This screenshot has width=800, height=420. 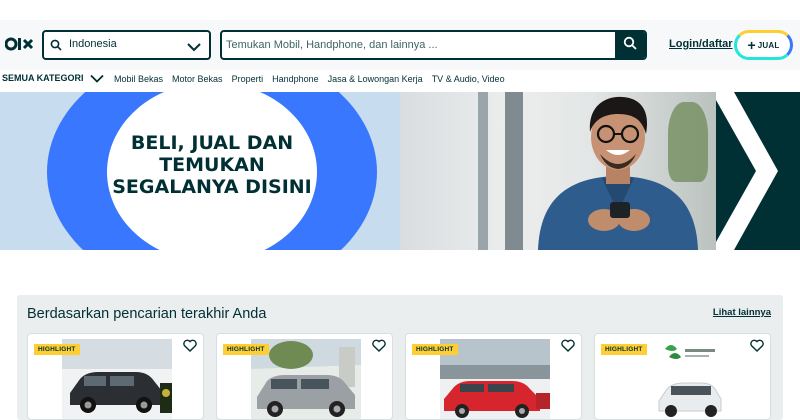 I want to click on banner-person-illustration, so click(x=618, y=173).